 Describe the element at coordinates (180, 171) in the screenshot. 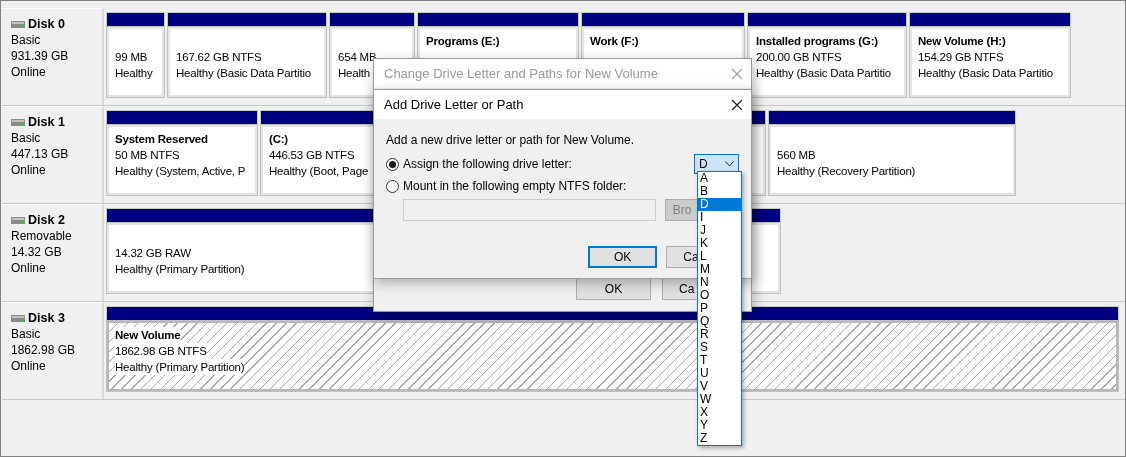

I see `partition-status: Healthy (System, Active, P` at that location.